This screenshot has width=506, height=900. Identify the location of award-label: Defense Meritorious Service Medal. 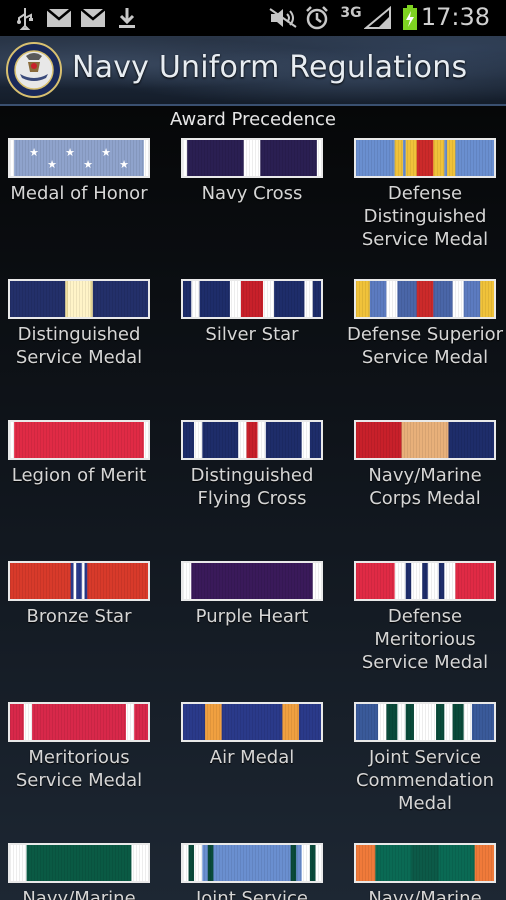
(425, 639).